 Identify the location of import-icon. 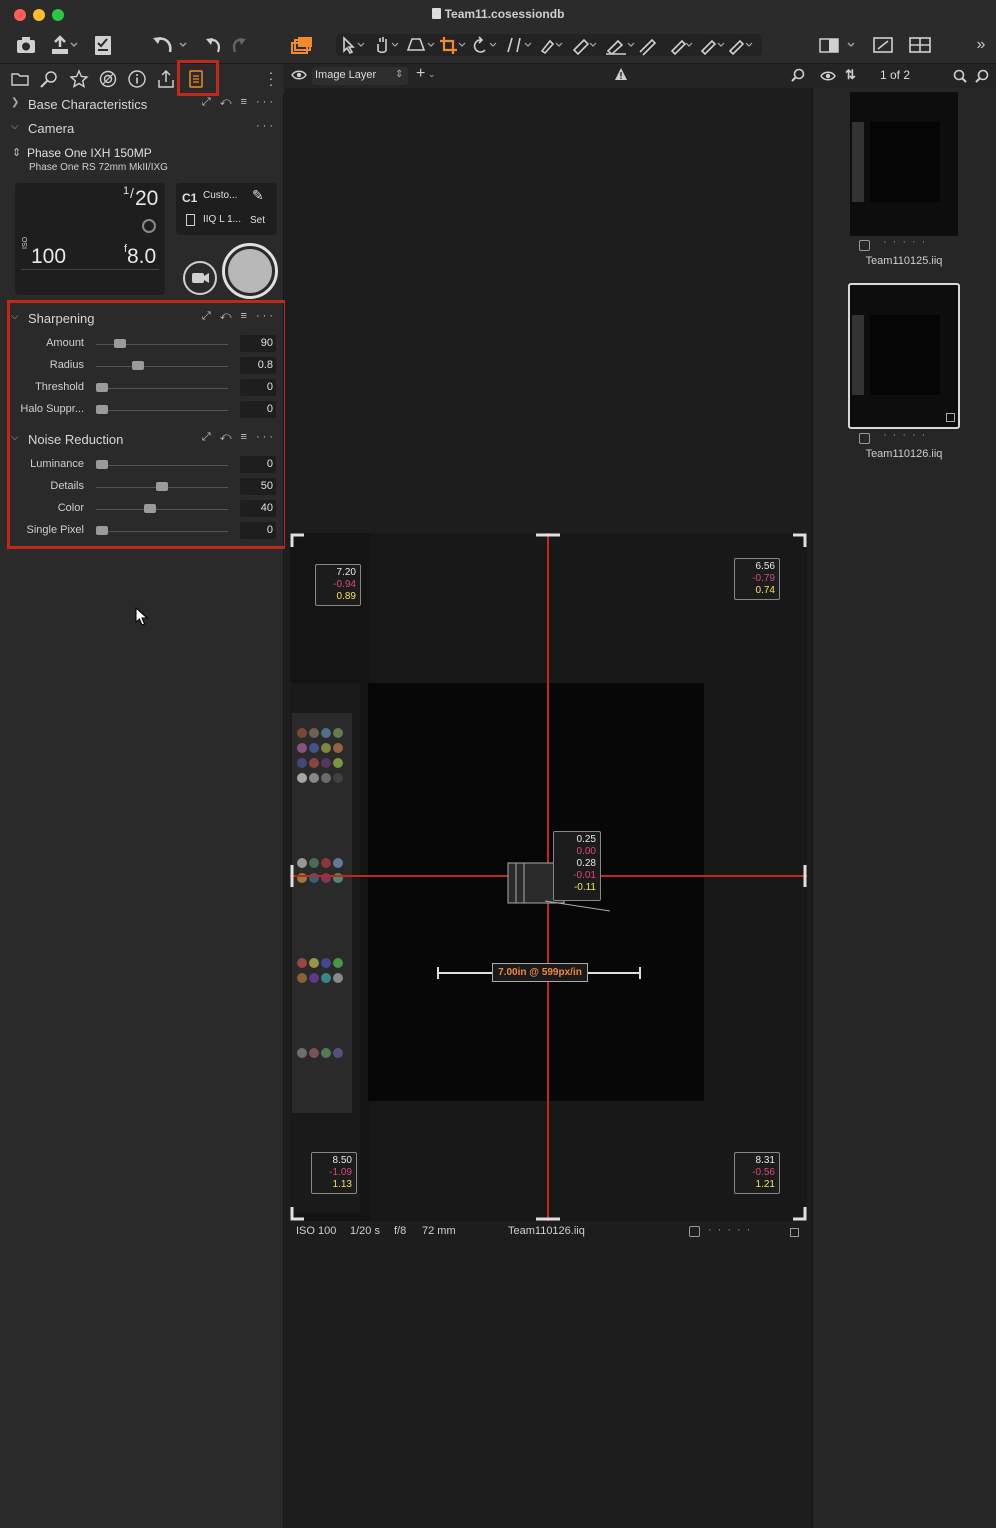
(65, 45).